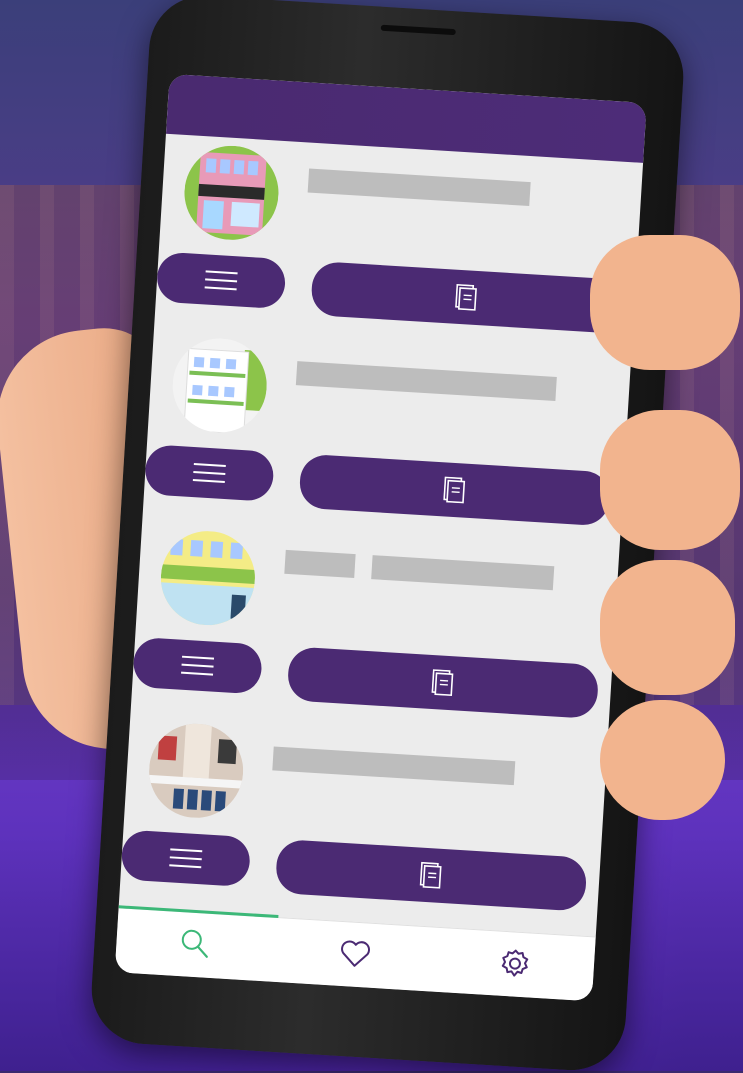 This screenshot has width=743, height=1073. Describe the element at coordinates (232, 193) in the screenshot. I see `cafe-storefront-image` at that location.